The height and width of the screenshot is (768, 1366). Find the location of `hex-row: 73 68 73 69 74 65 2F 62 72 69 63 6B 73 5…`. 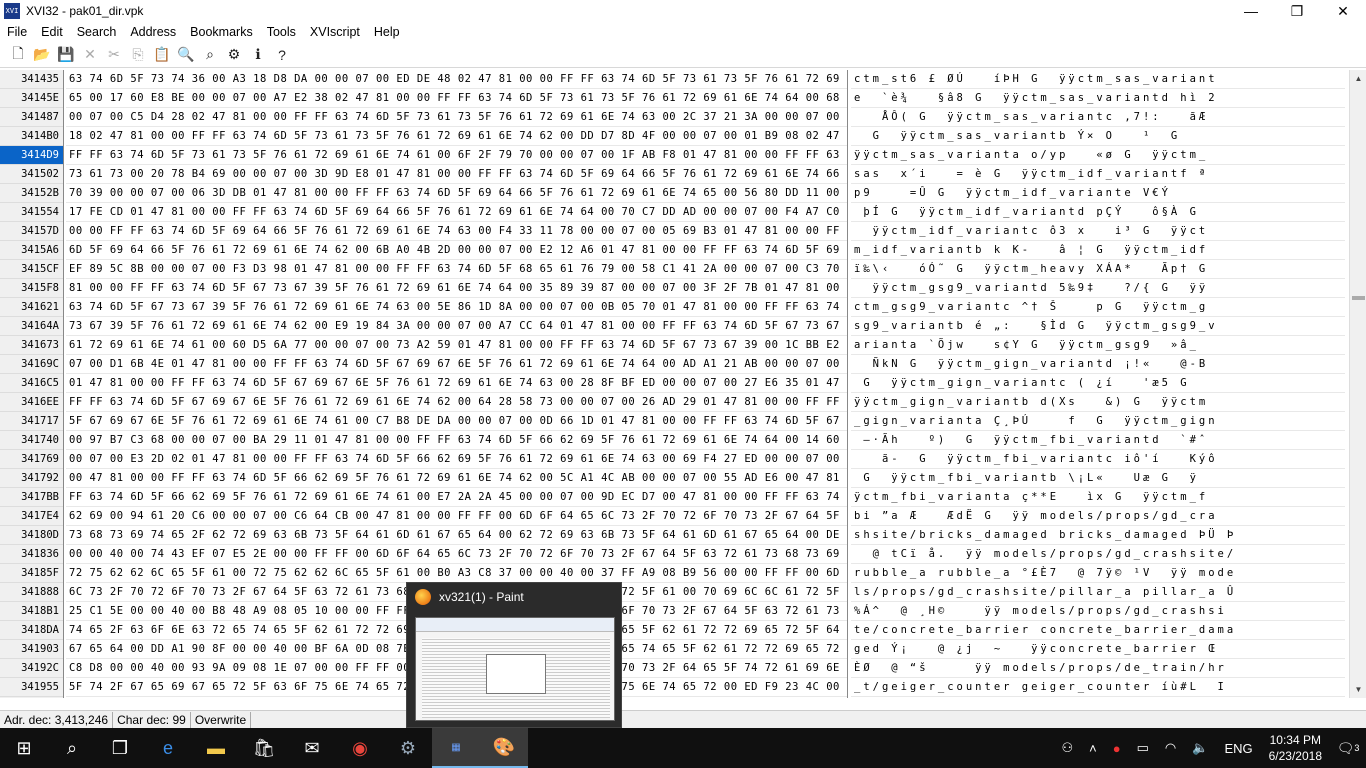

hex-row: 73 68 73 69 74 65 2F 62 72 69 63 6B 73 5… is located at coordinates (456, 535).